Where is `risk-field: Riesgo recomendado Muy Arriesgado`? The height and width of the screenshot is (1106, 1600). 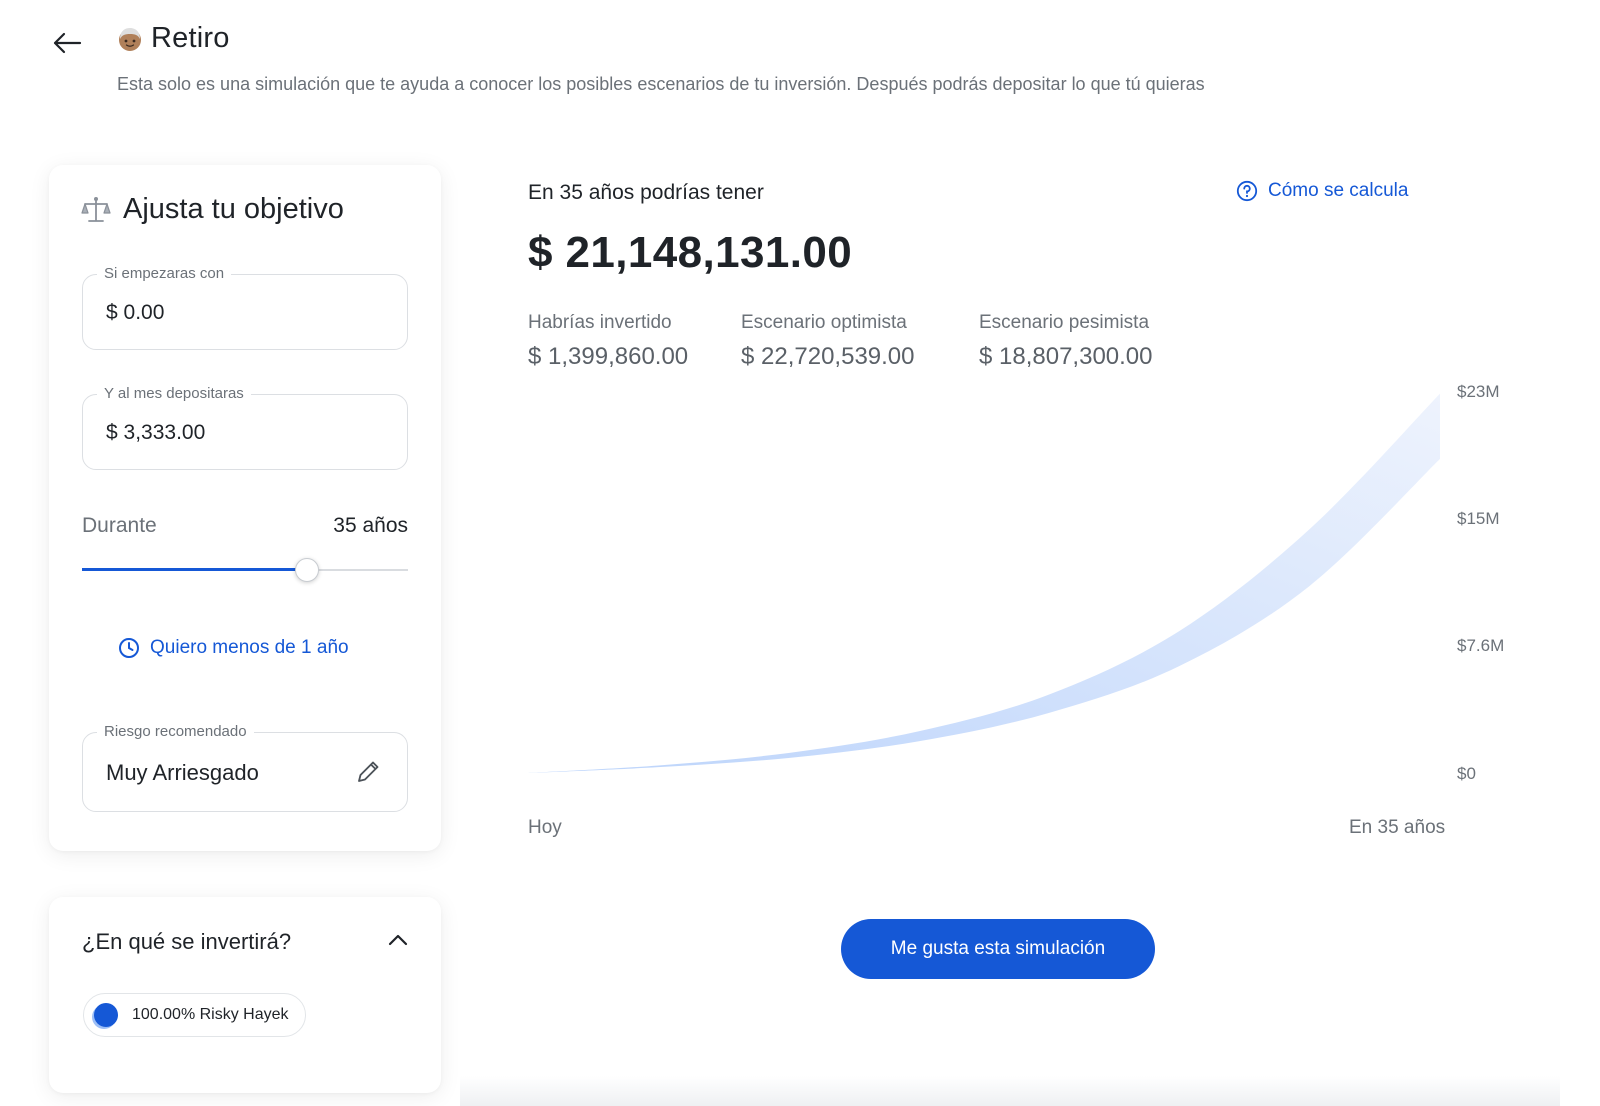
risk-field: Riesgo recomendado Muy Arriesgado is located at coordinates (245, 767).